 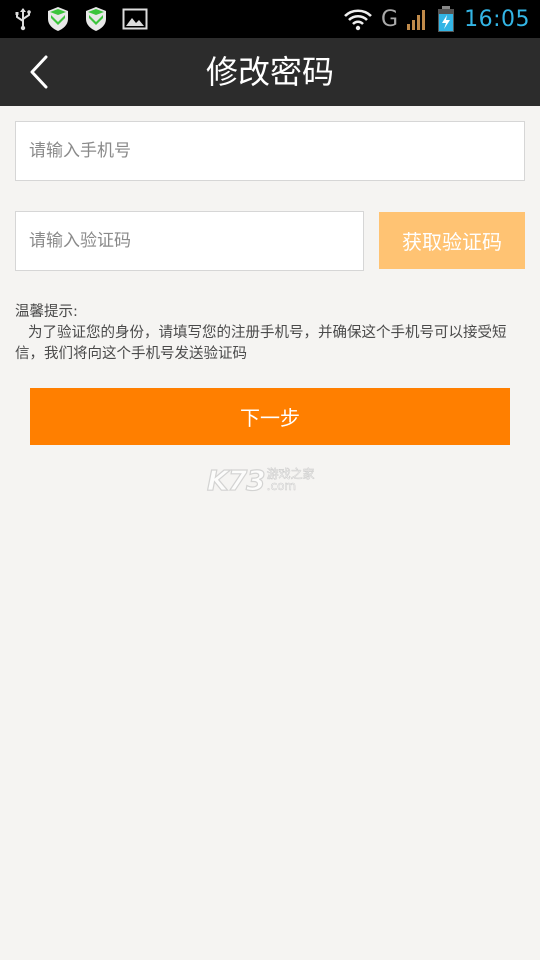 I want to click on verification-code-input, so click(x=189, y=241).